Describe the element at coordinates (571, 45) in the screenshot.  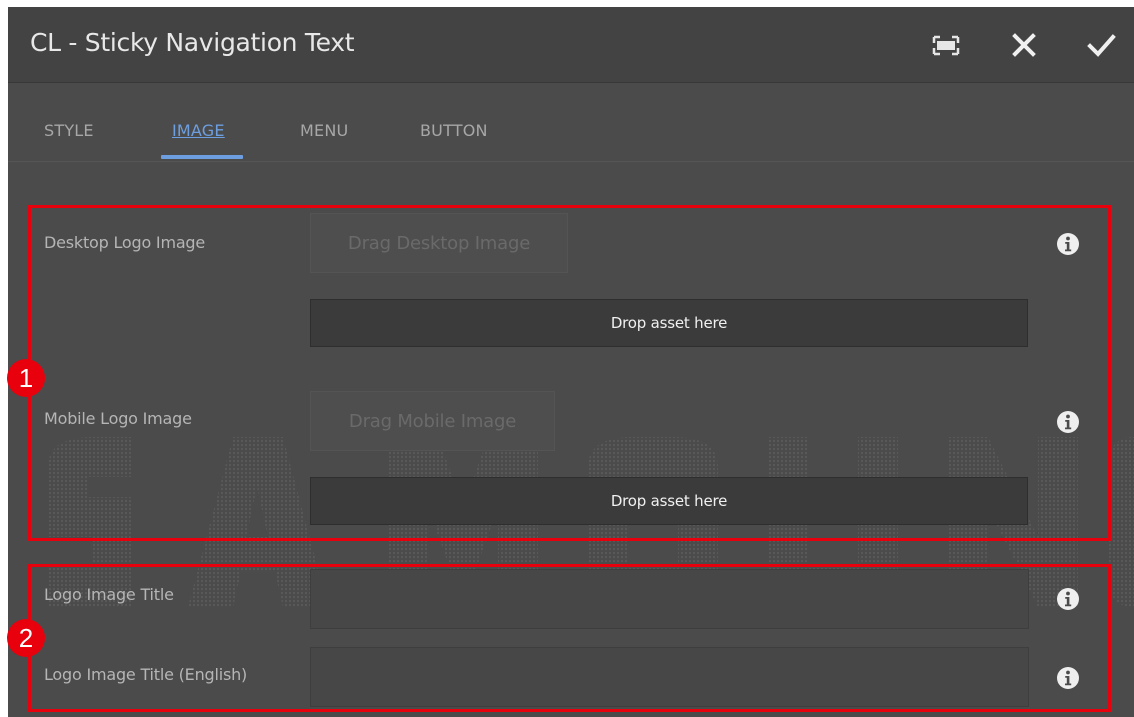
I see `dialog-header: CL - Sticky Navigation Text` at that location.